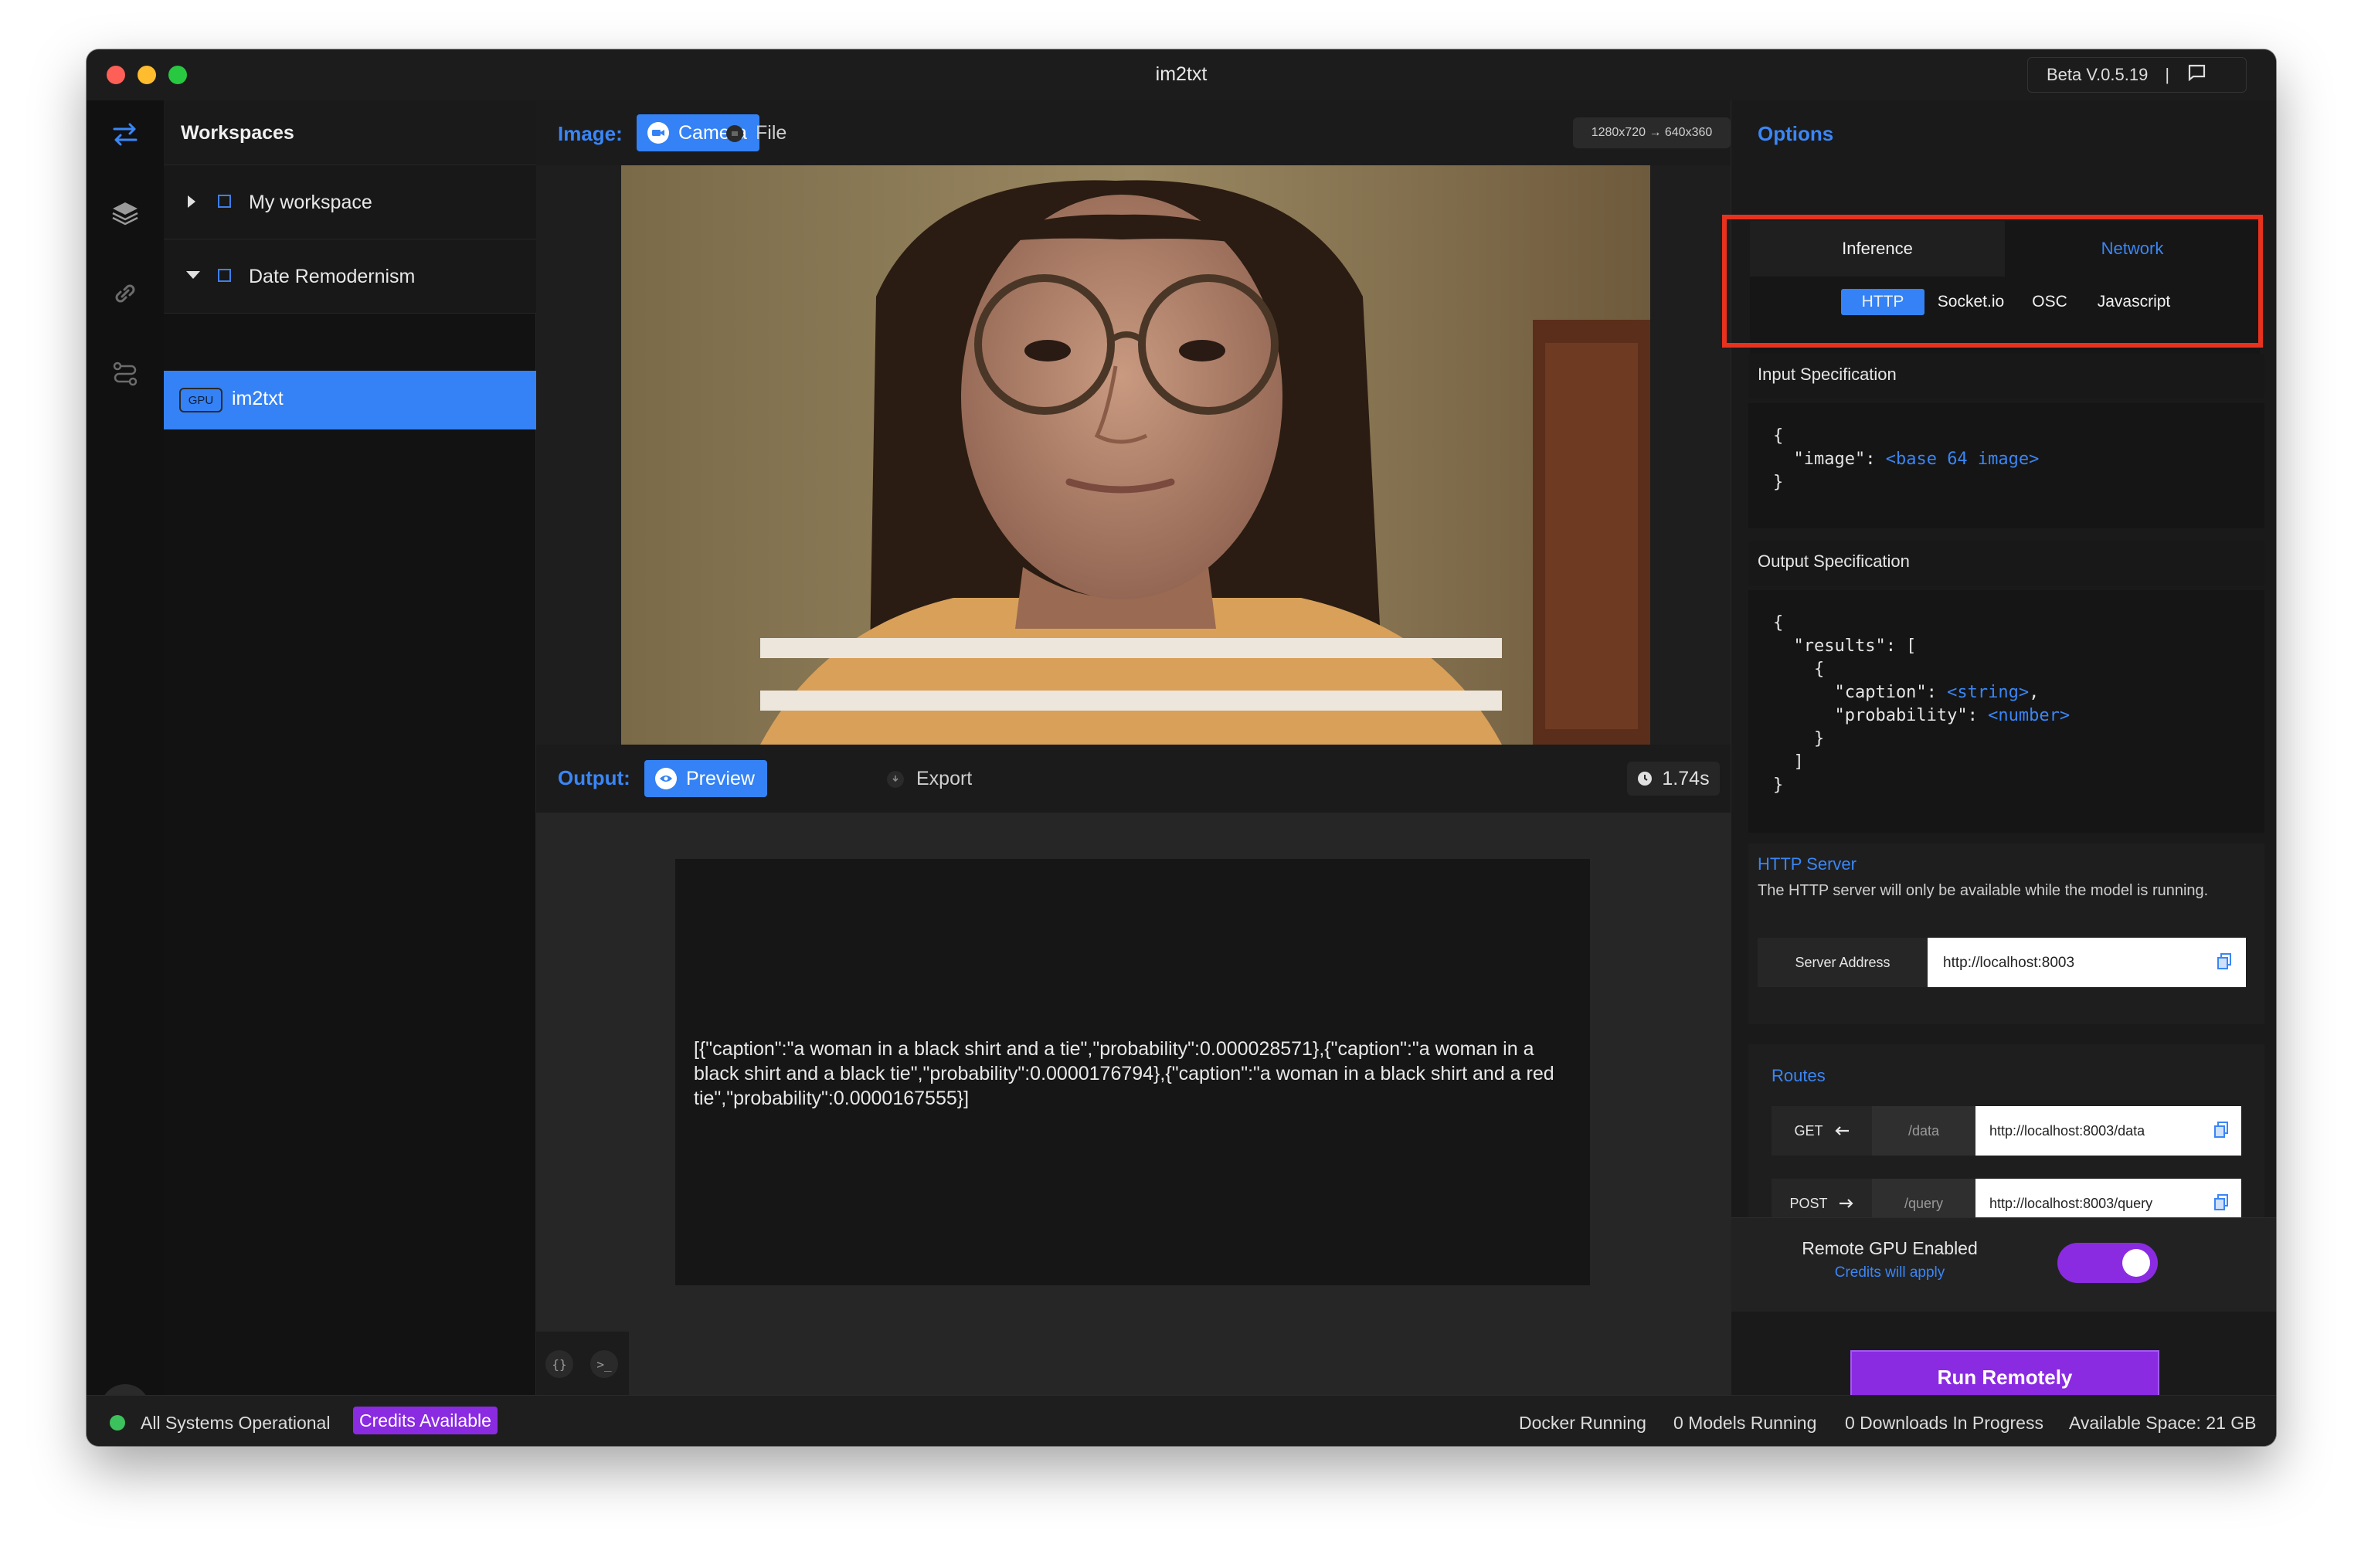 This screenshot has width=2361, height=1568. I want to click on version-label: Beta V.0.5.19, so click(2098, 74).